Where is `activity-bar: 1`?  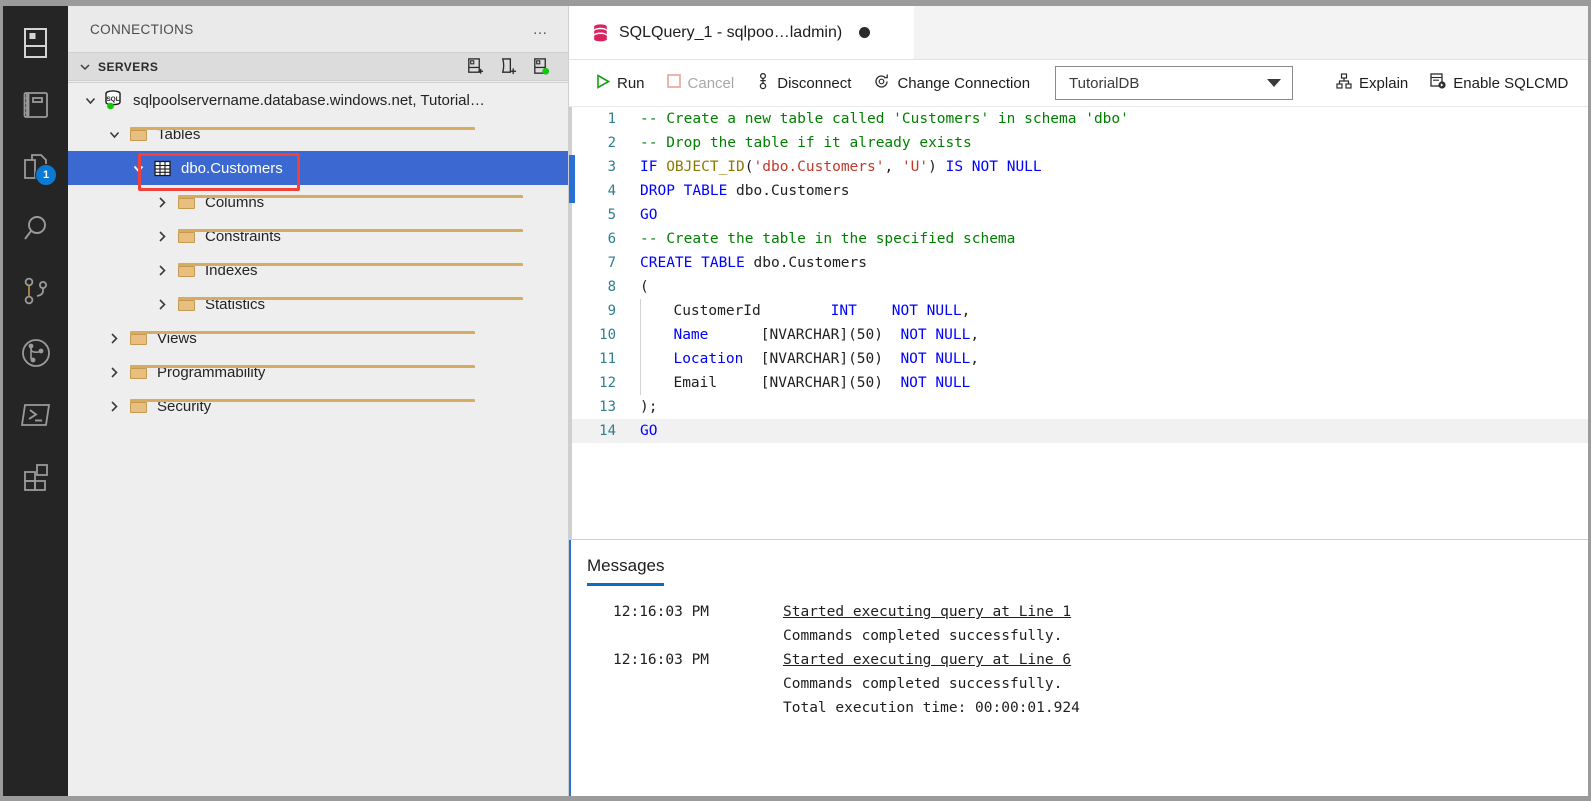
activity-bar: 1 is located at coordinates (35, 401).